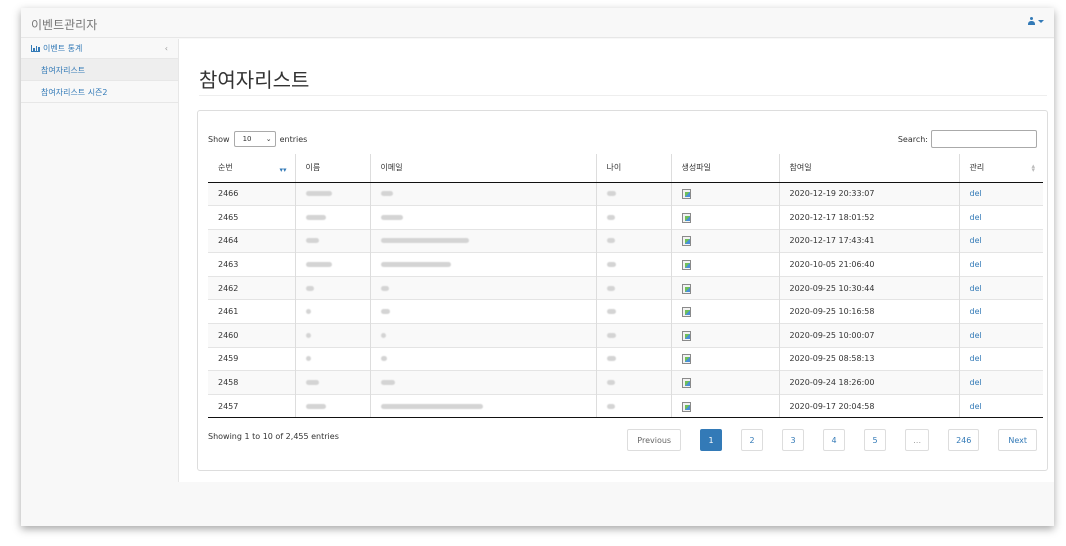 The width and height of the screenshot is (1066, 546). Describe the element at coordinates (724, 168) in the screenshot. I see `column-header-file: 생성파일` at that location.